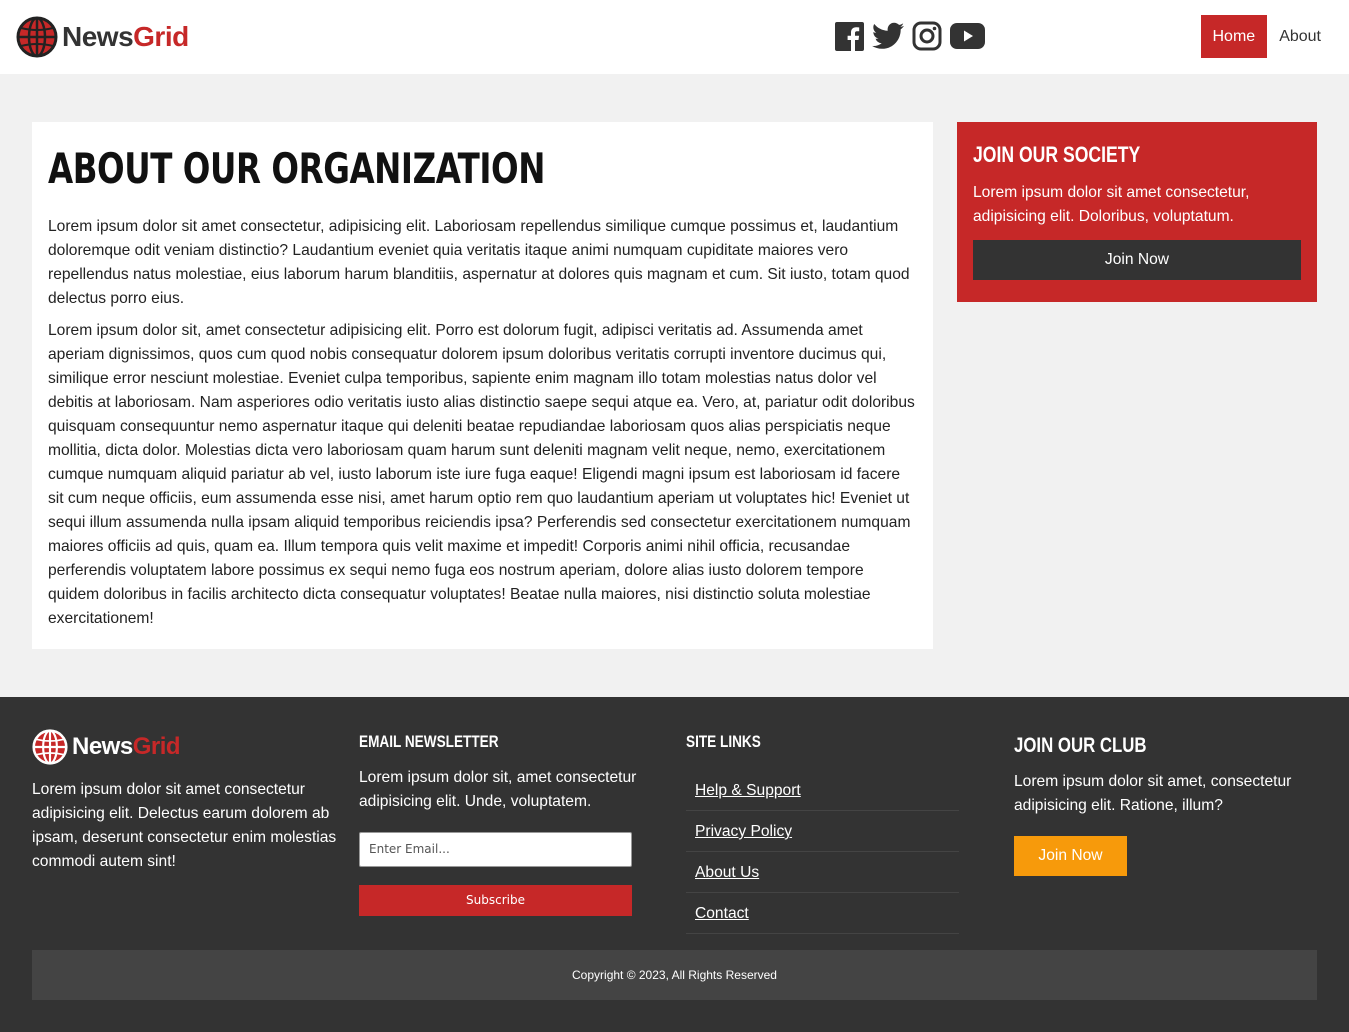  What do you see at coordinates (822, 913) in the screenshot?
I see `list-item: Contact` at bounding box center [822, 913].